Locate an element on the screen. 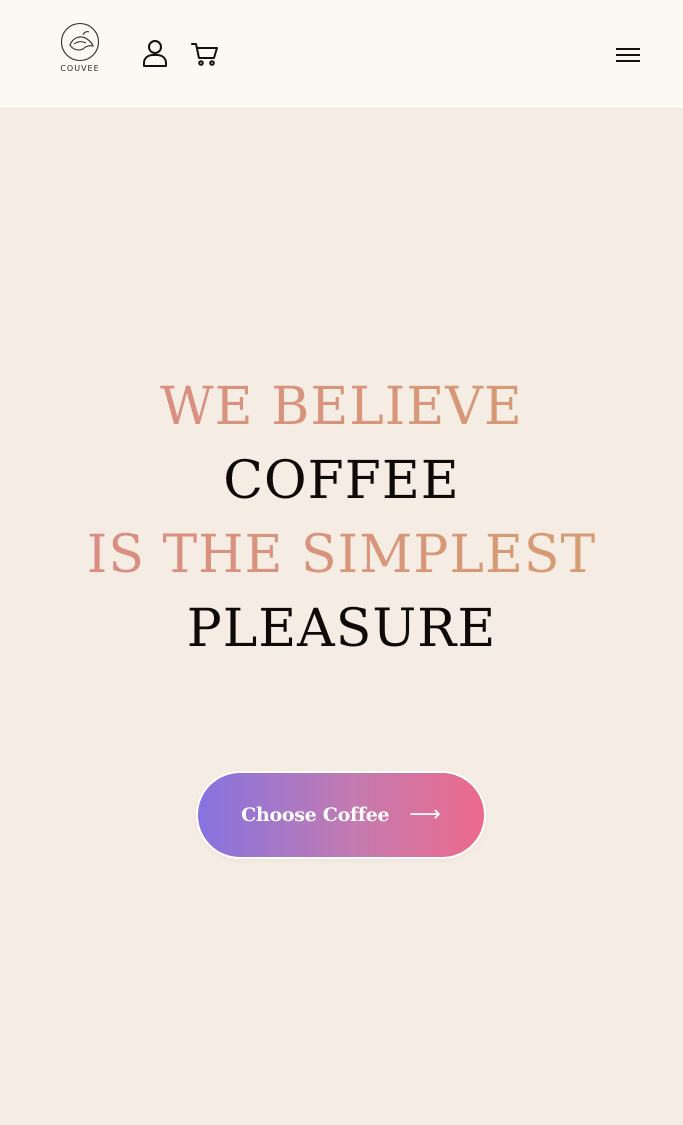 The image size is (683, 1125). arrow-right-icon: ⟶ is located at coordinates (425, 814).